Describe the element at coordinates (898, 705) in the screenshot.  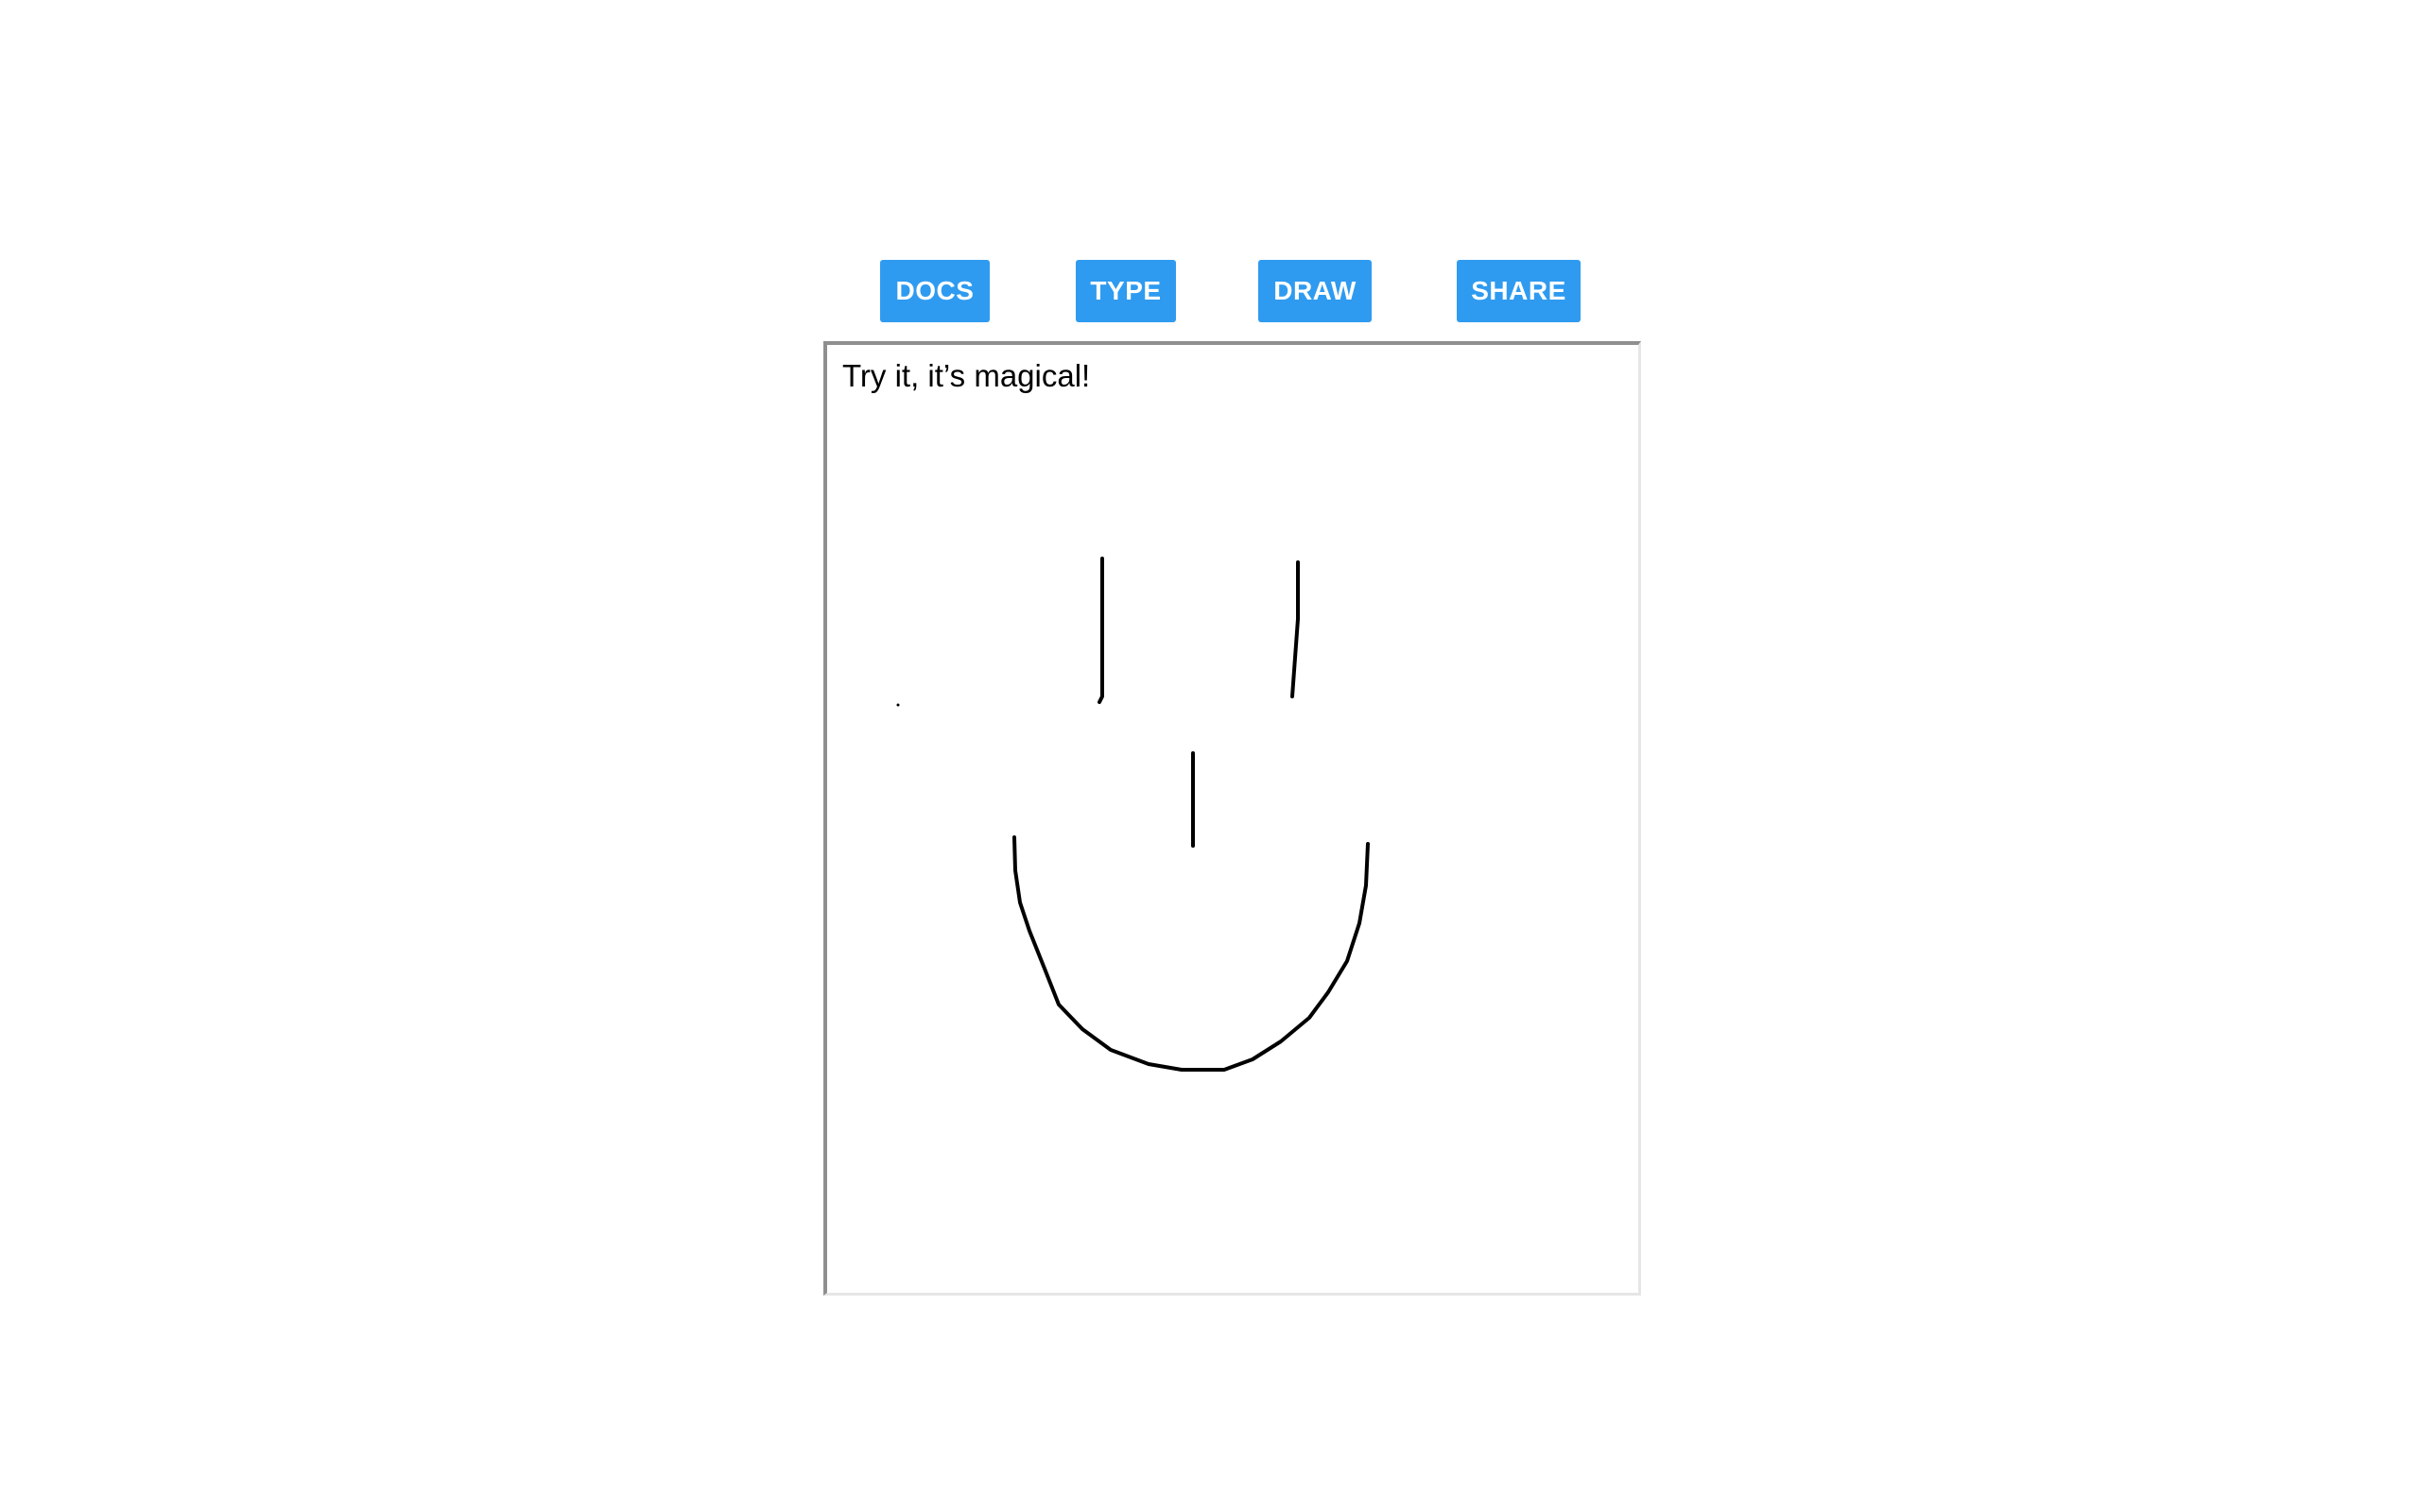
I see `stroke-dot` at that location.